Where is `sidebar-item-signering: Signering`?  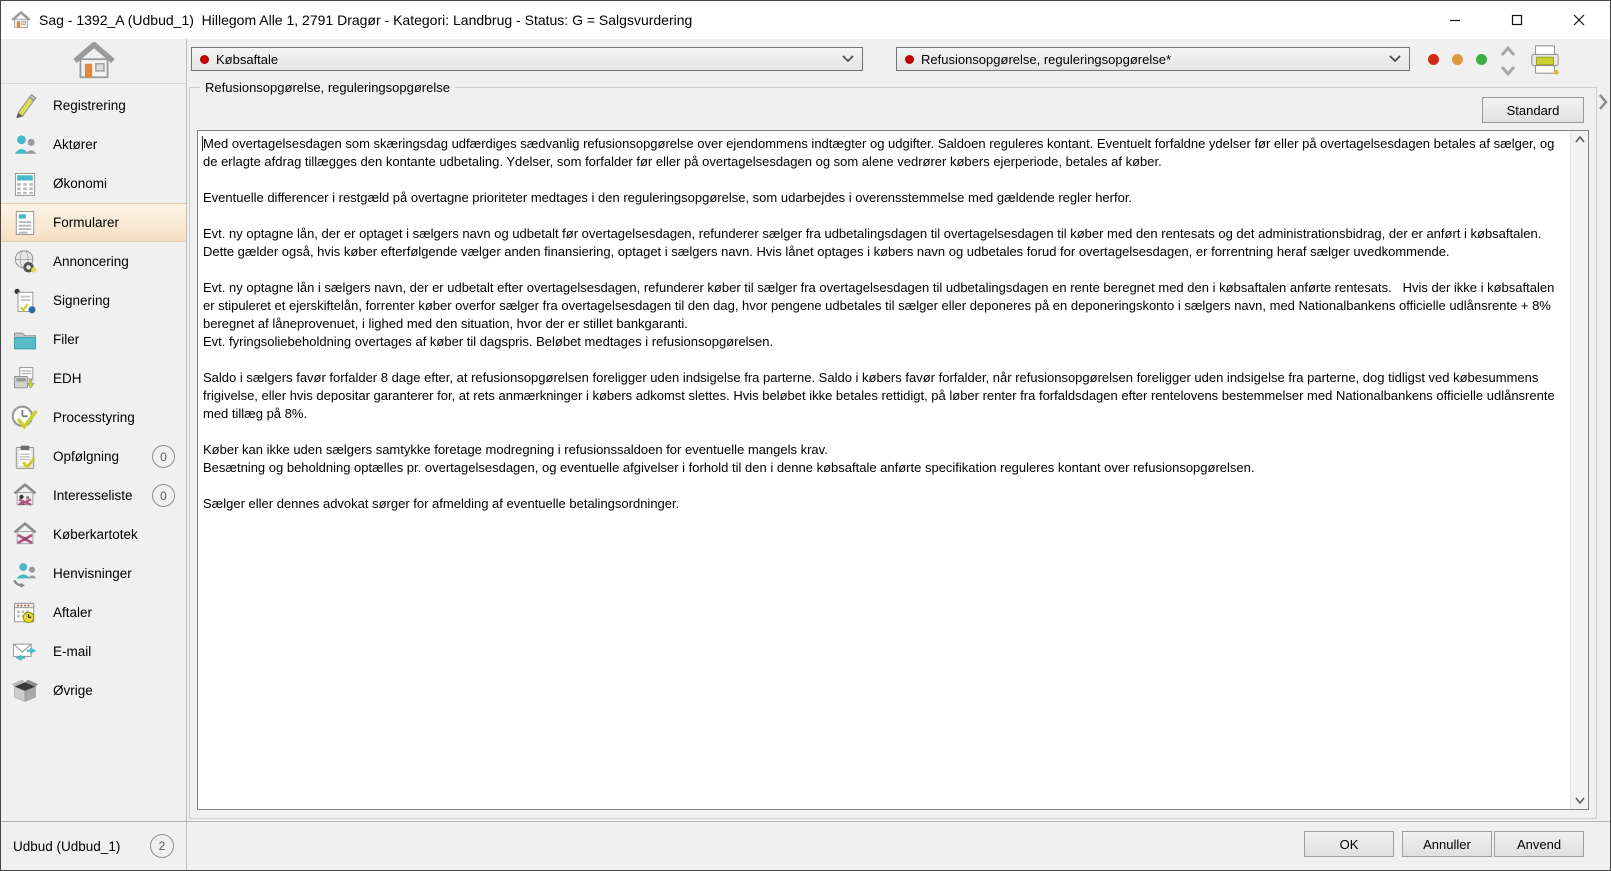 sidebar-item-signering: Signering is located at coordinates (93, 300).